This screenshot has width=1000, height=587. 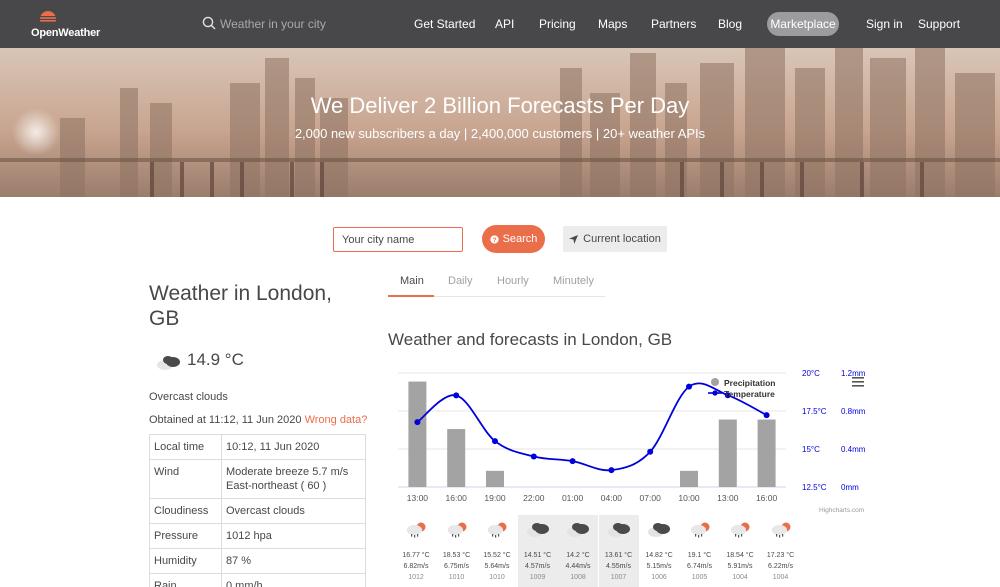 I want to click on nav-partners: Partners, so click(x=673, y=24).